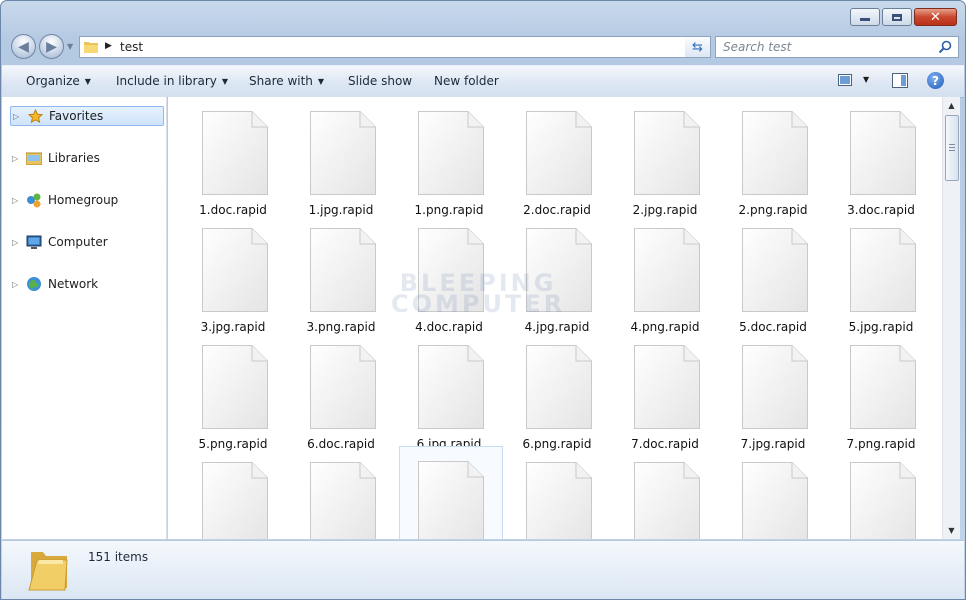 The width and height of the screenshot is (966, 600). I want to click on minimize-button, so click(865, 17).